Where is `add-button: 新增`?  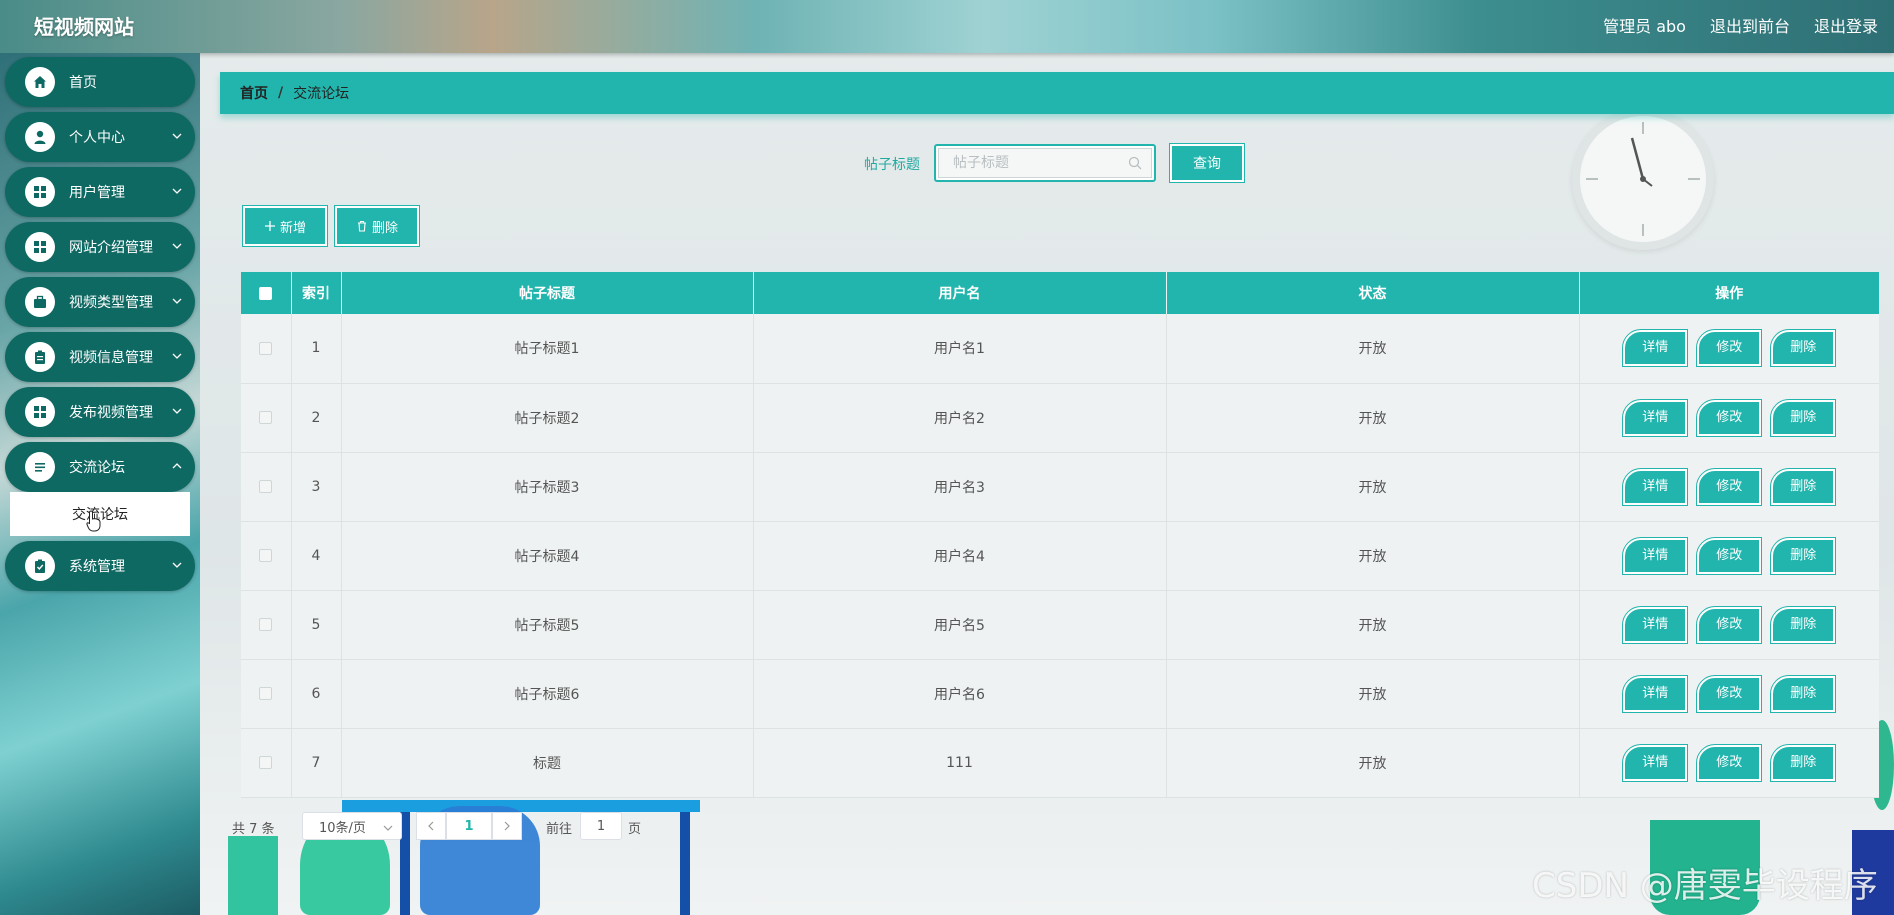
add-button: 新增 is located at coordinates (285, 226).